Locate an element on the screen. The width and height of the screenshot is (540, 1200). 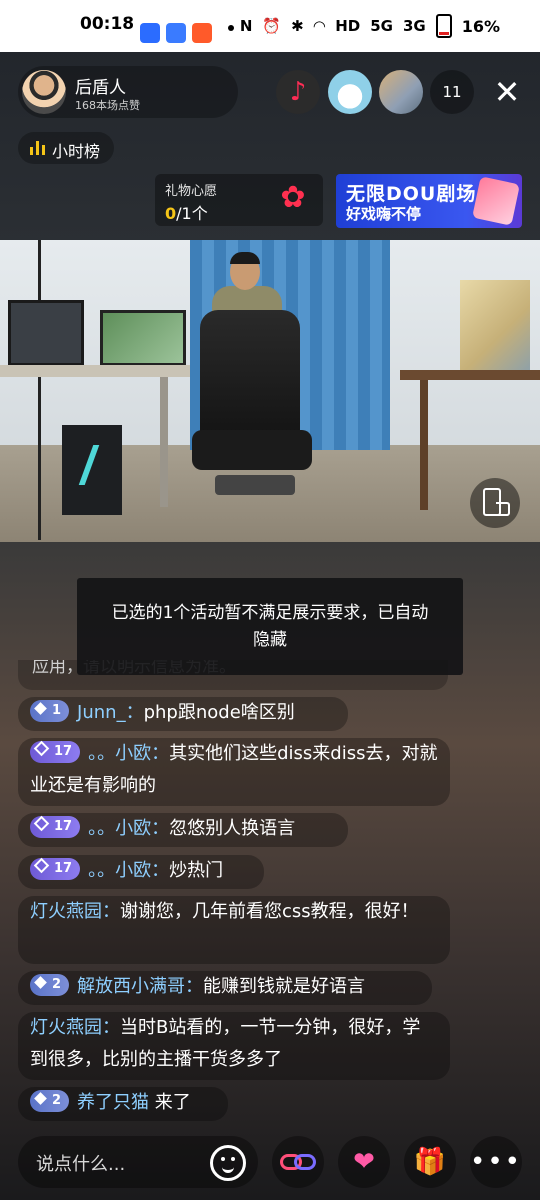
more-icon: ••• is located at coordinates (496, 1162).